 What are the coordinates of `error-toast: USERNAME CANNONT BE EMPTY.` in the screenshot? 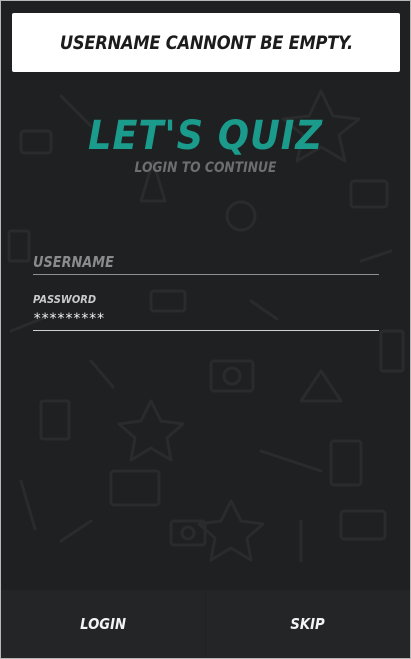 It's located at (206, 42).